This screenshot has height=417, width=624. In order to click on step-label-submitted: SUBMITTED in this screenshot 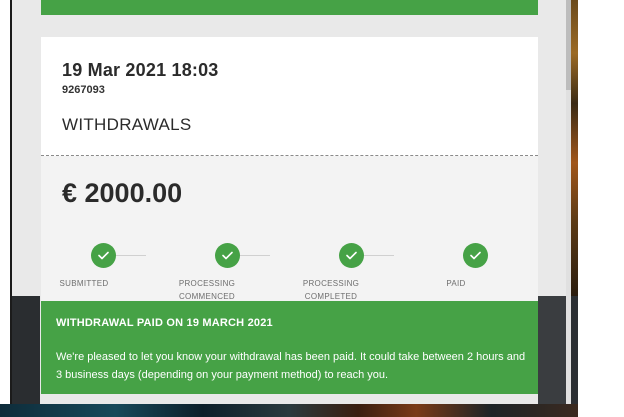, I will do `click(84, 283)`.